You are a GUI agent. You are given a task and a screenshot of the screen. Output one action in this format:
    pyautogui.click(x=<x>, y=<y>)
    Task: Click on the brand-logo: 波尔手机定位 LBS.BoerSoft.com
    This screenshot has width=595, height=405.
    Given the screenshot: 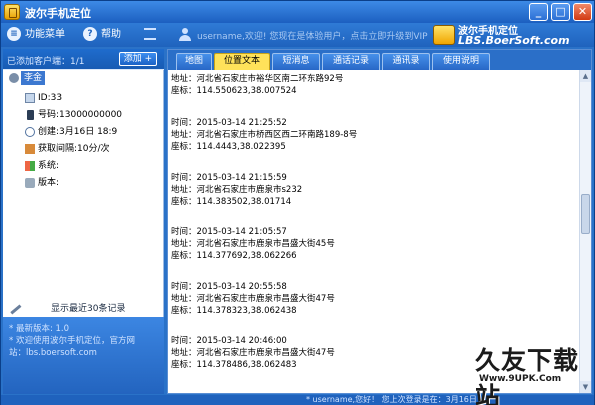 What is the action you would take?
    pyautogui.click(x=505, y=35)
    